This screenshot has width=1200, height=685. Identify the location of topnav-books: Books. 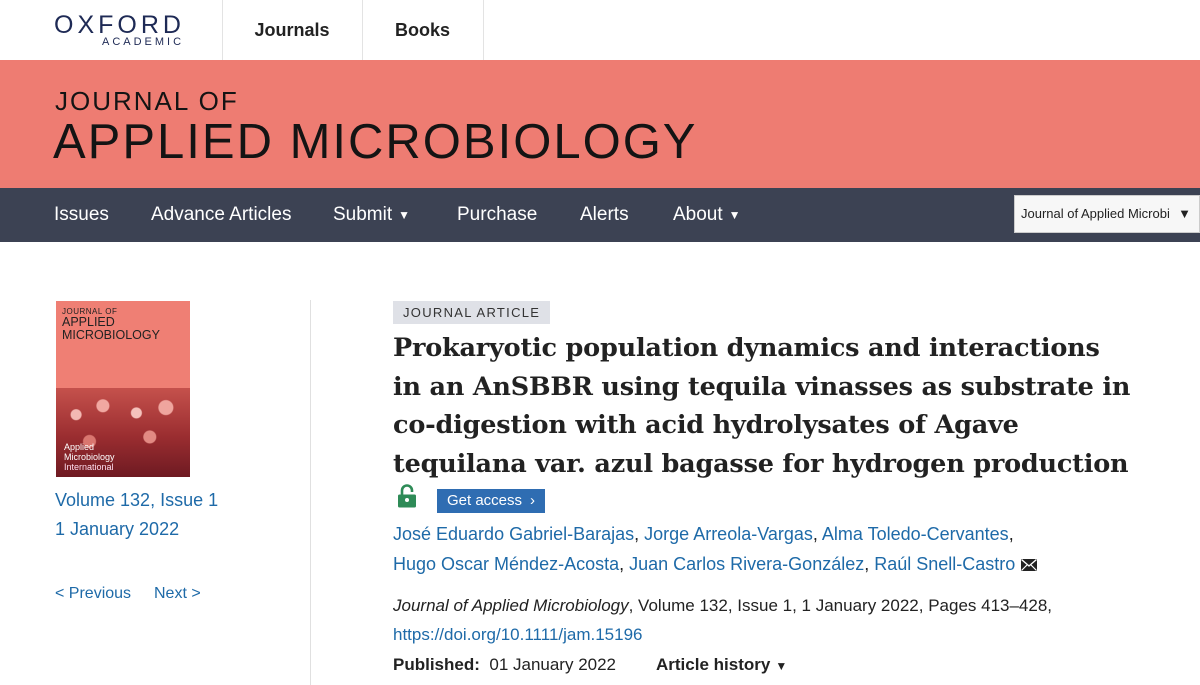
(423, 30).